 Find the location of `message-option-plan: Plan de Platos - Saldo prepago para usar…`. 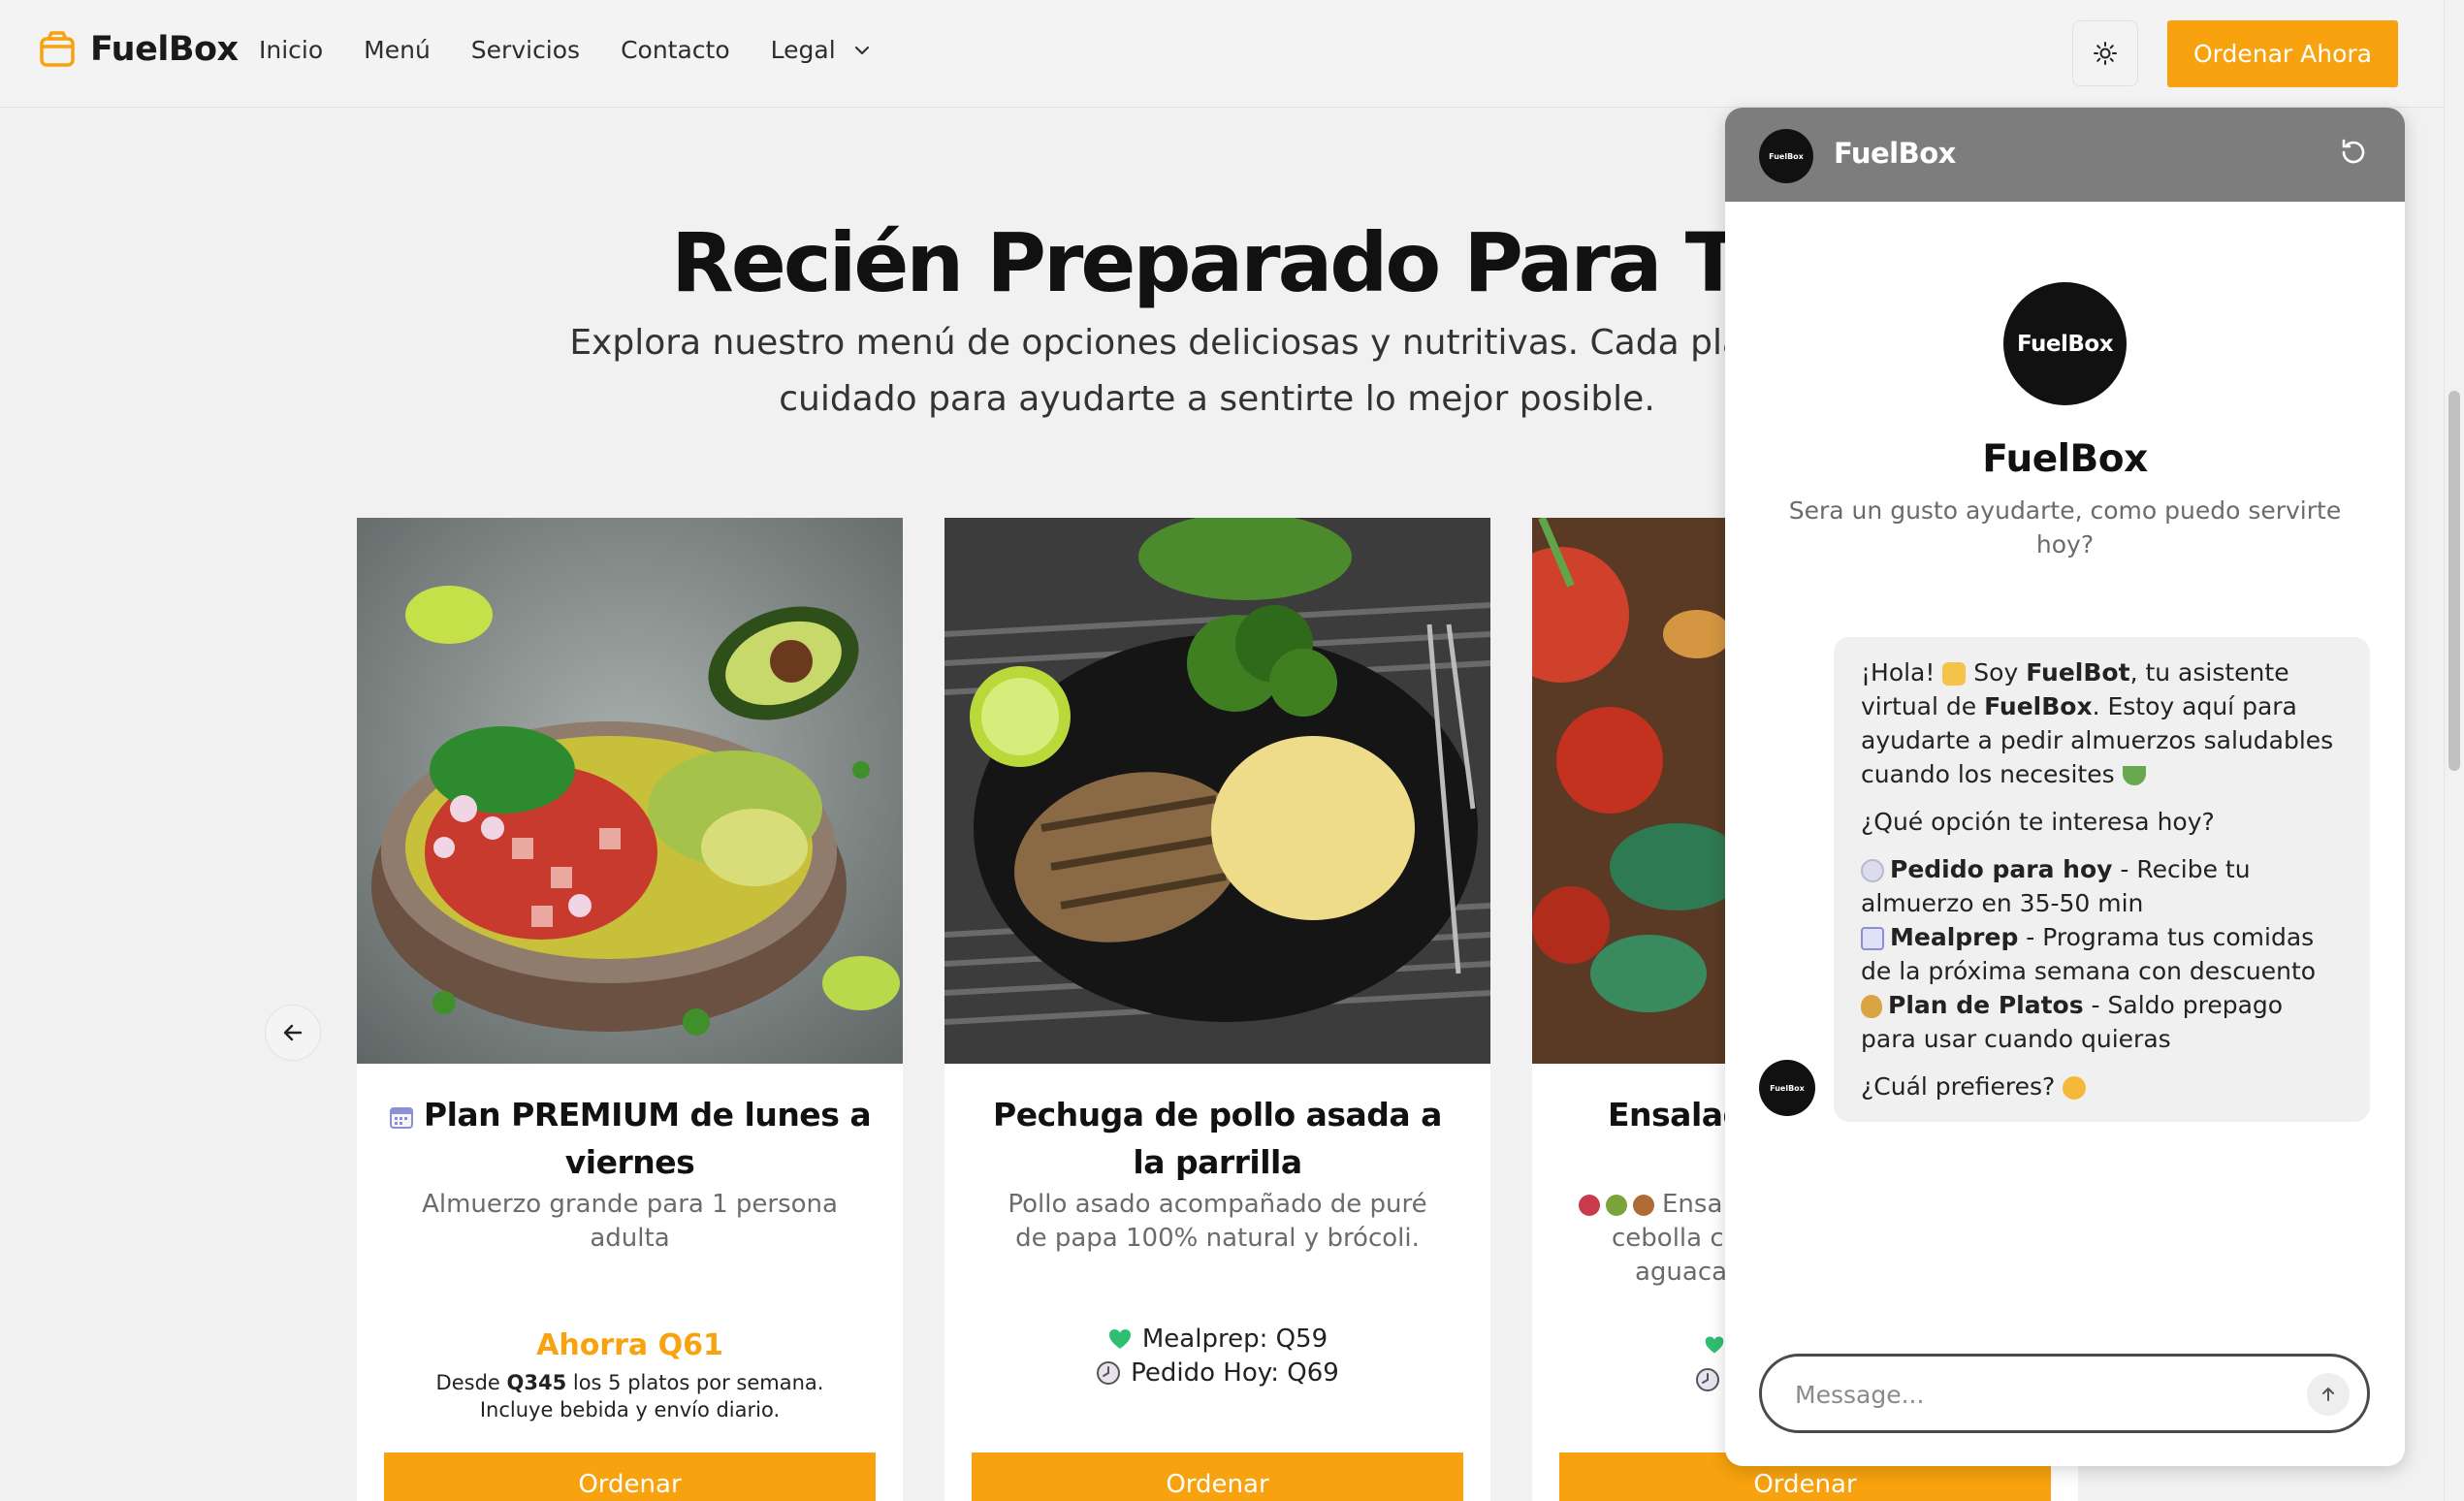

message-option-plan: Plan de Platos - Saldo prepago para usar… is located at coordinates (2102, 1022).